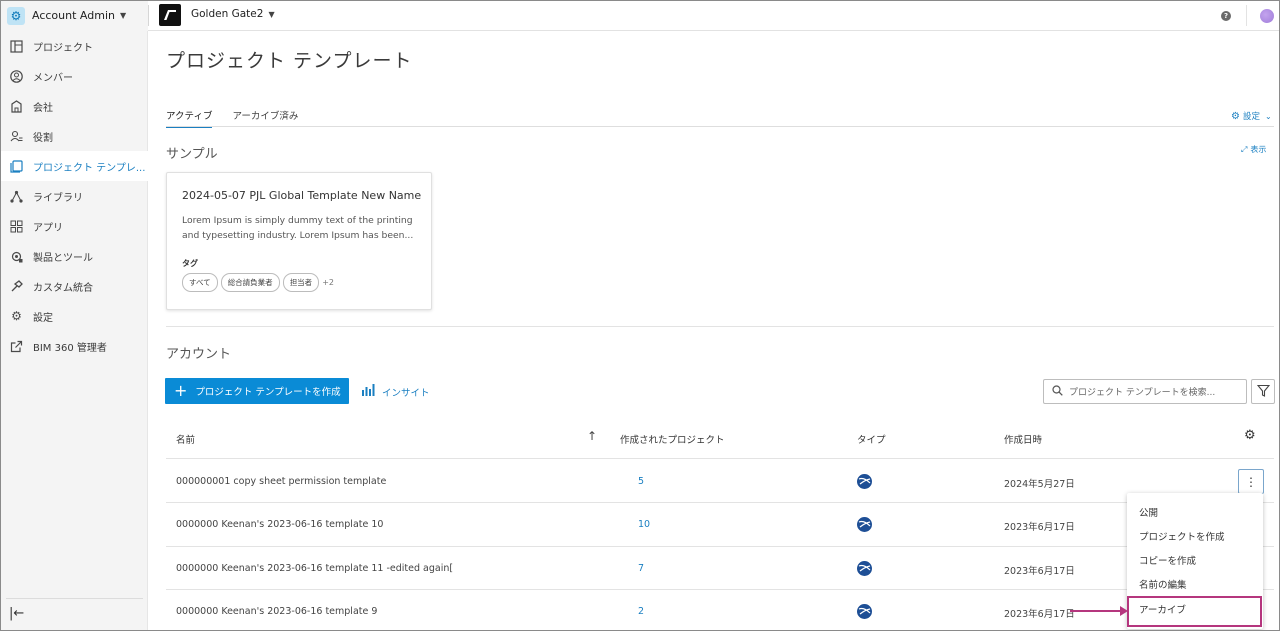  I want to click on sidebar-item-apps: アプリ, so click(74, 226).